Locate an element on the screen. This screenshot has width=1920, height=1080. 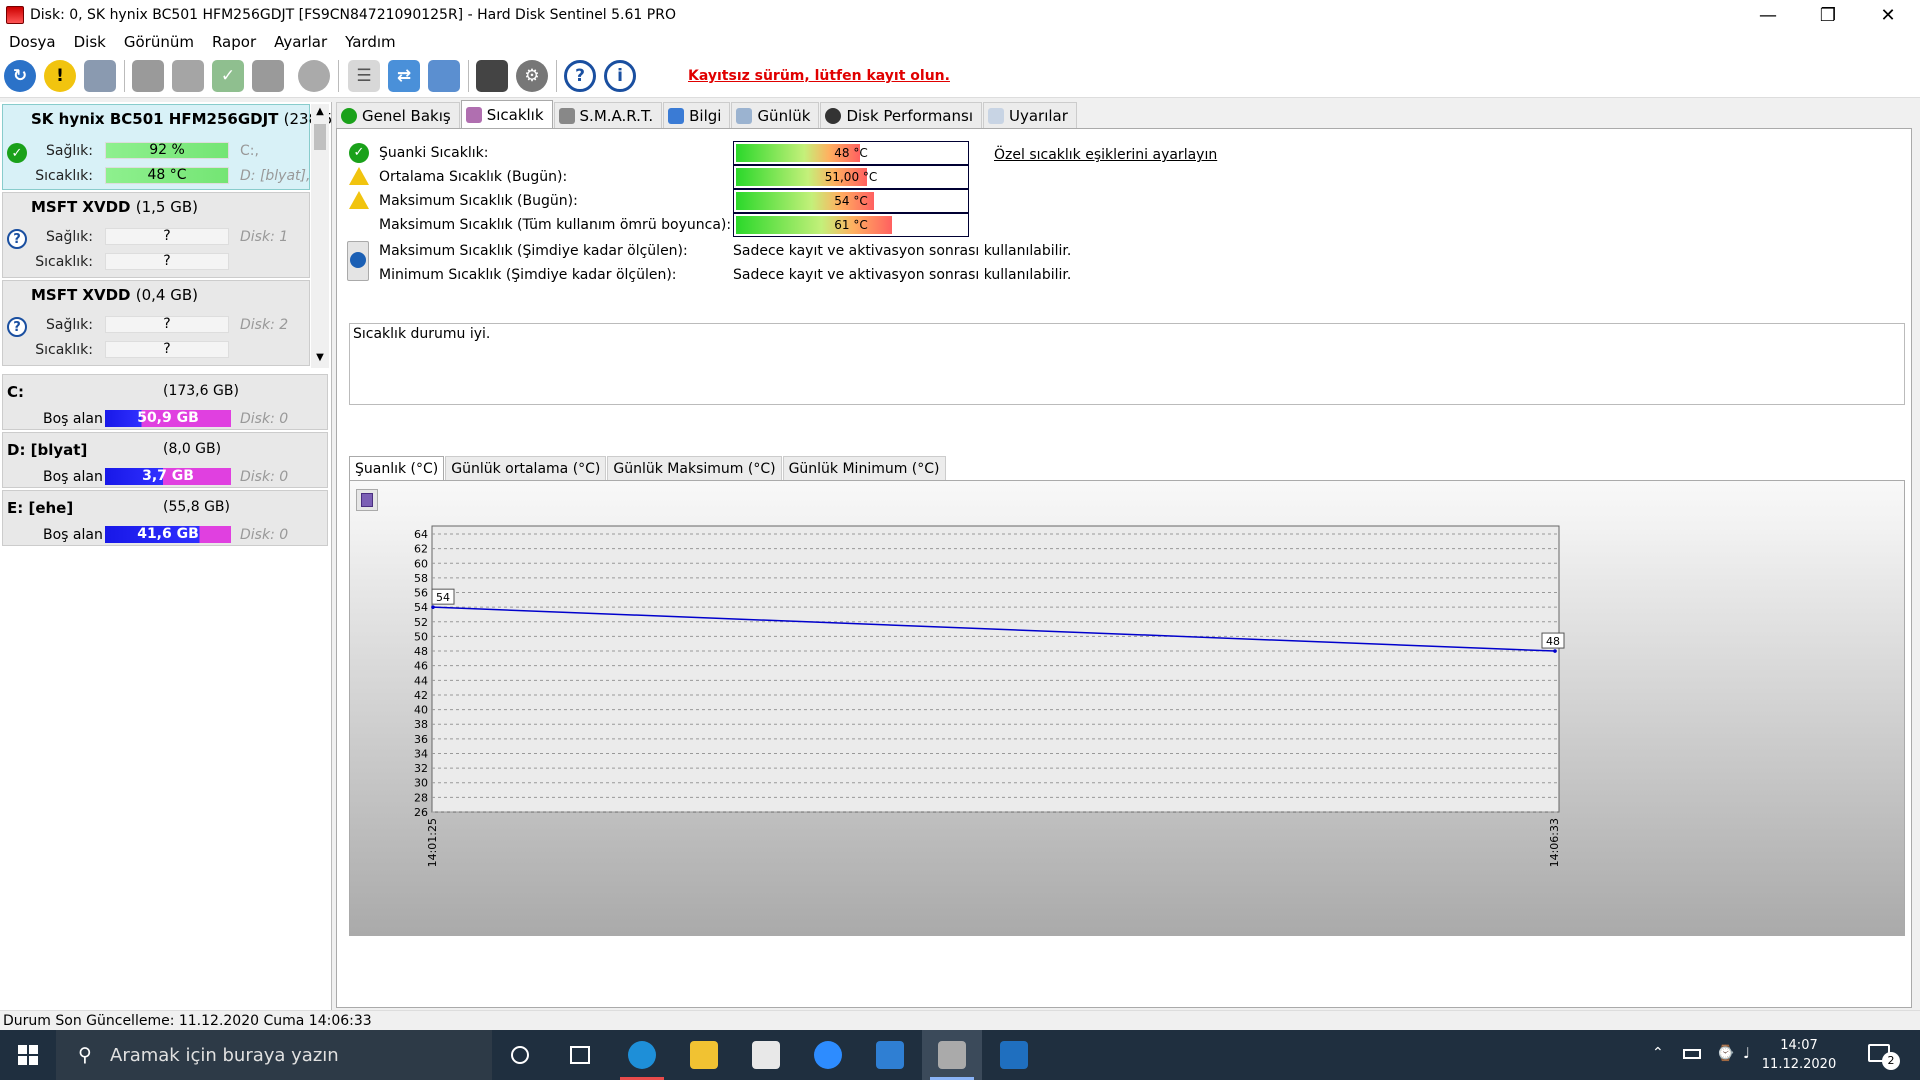
unregistered-link: Kayıtsız sürüm, lütfen kayıt olun. is located at coordinates (819, 76).